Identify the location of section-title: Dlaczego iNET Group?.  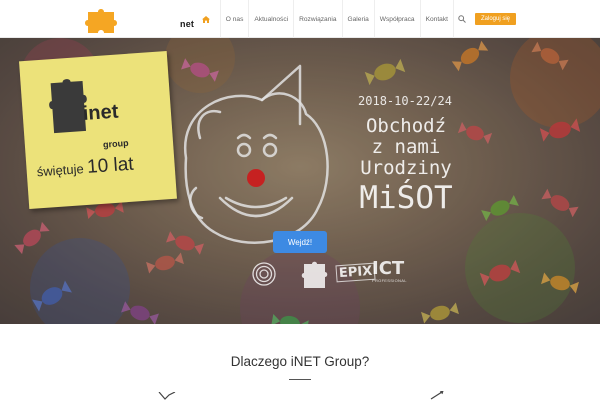
(300, 361).